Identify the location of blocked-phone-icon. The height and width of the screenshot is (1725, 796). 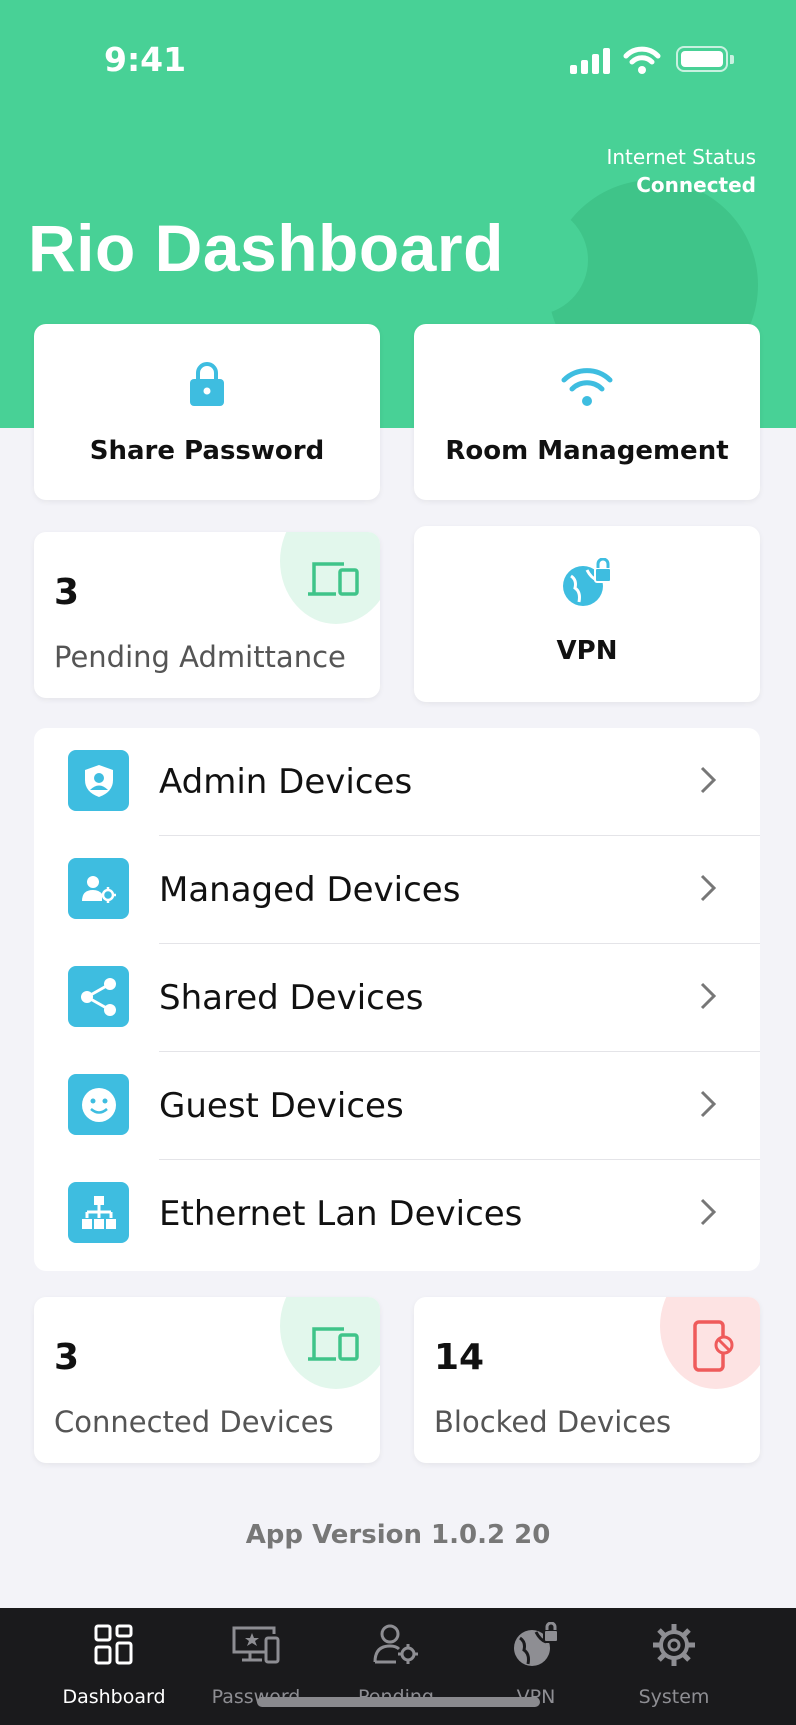
(713, 1346).